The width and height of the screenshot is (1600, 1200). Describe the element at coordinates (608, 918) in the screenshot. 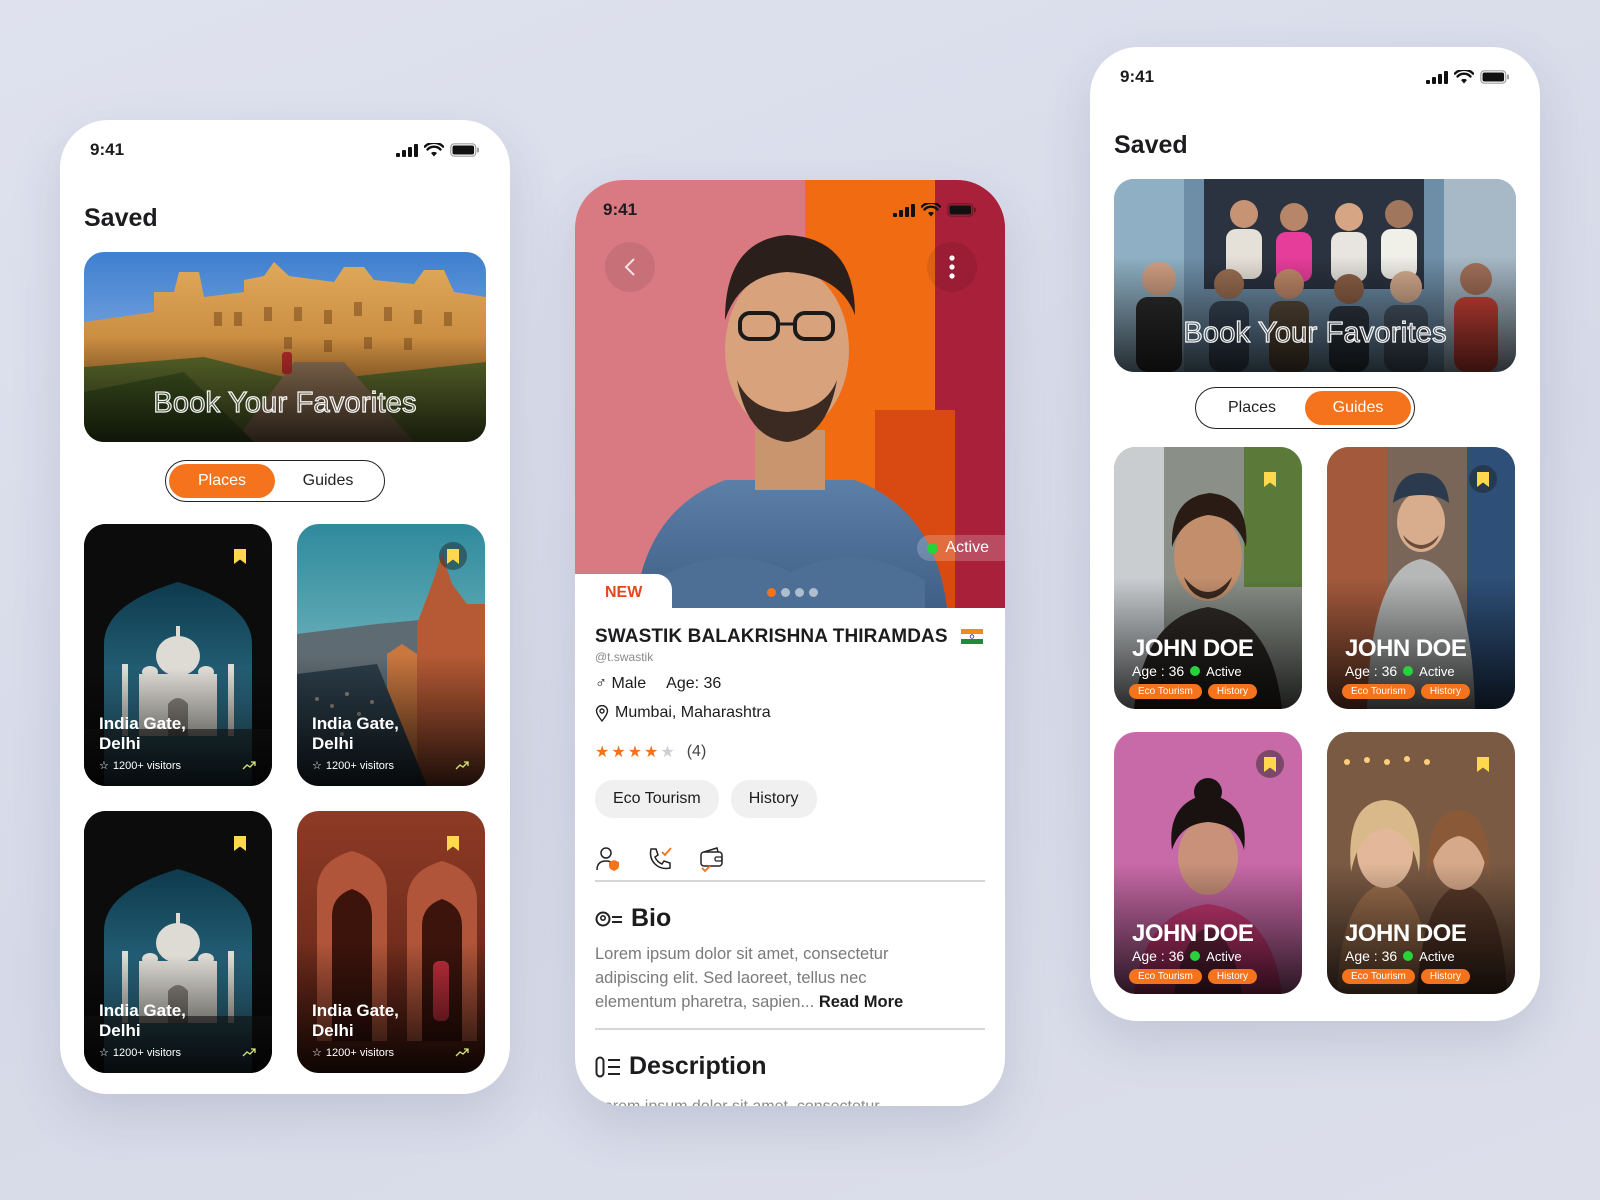

I see `bio-icon` at that location.